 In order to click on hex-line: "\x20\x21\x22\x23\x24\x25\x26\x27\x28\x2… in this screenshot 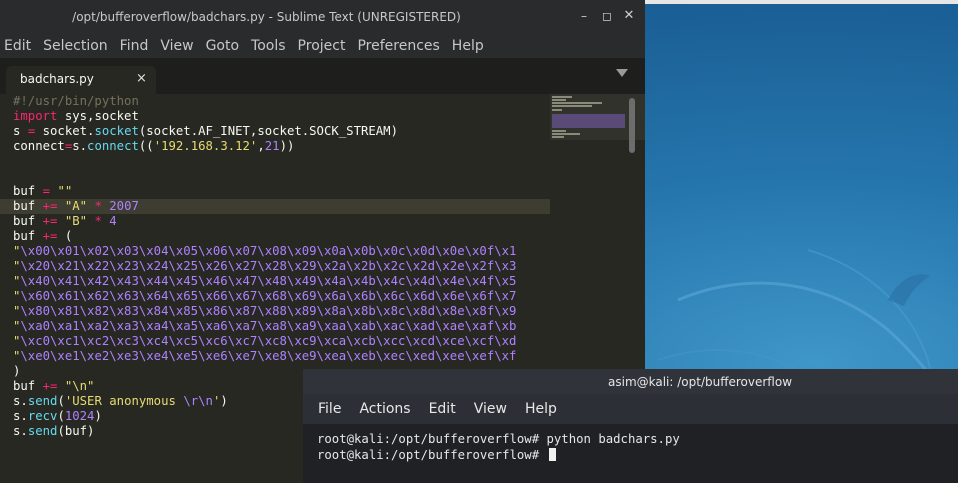, I will do `click(265, 266)`.